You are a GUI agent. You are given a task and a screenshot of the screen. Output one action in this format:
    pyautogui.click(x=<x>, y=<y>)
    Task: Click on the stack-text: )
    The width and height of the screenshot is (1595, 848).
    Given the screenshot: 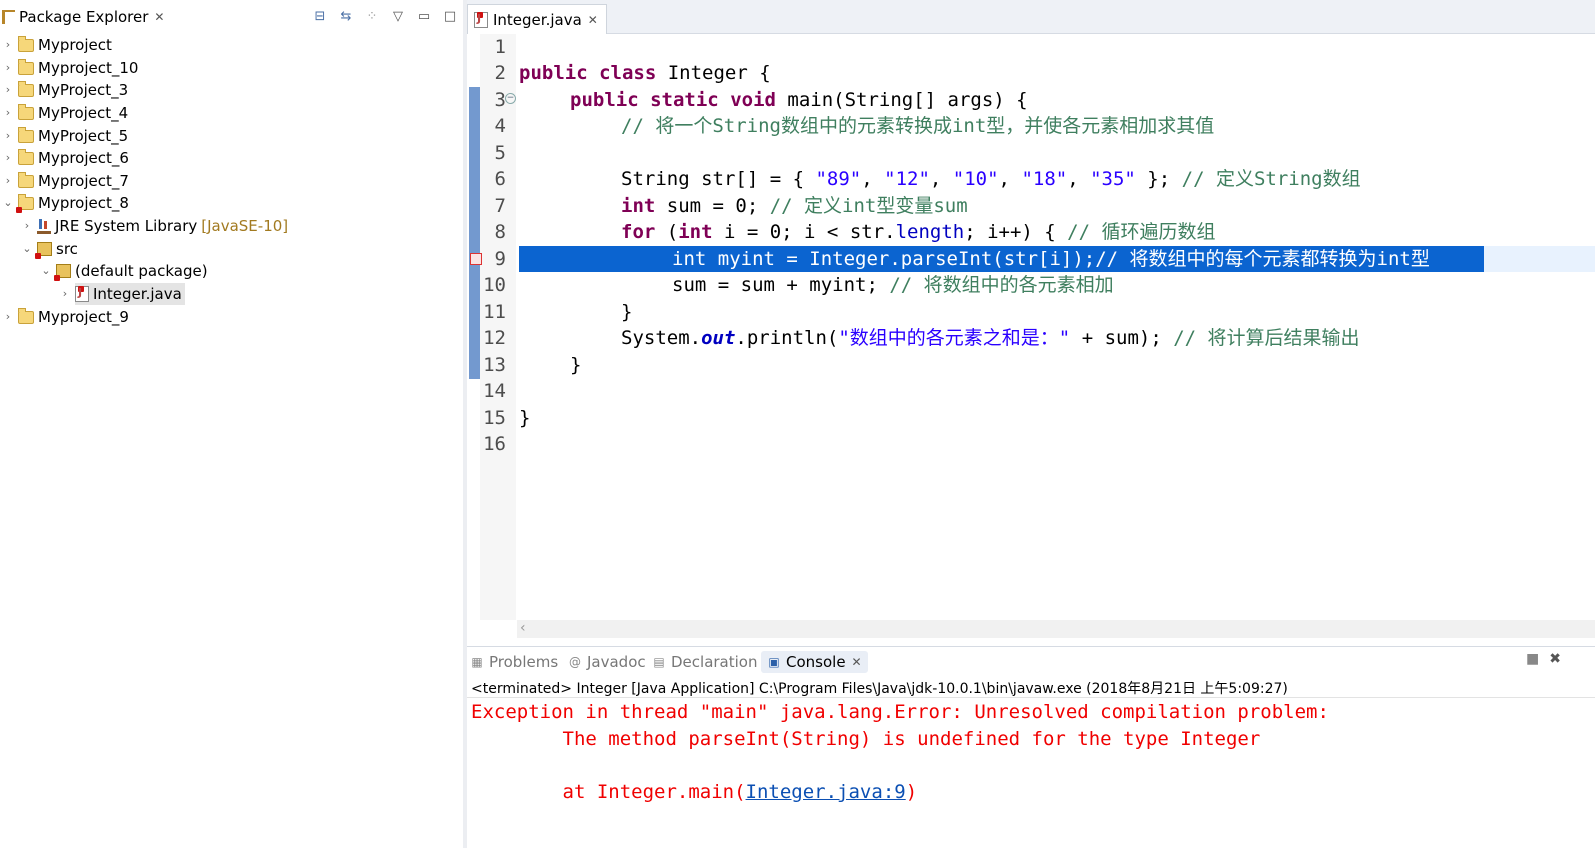 What is the action you would take?
    pyautogui.click(x=911, y=792)
    